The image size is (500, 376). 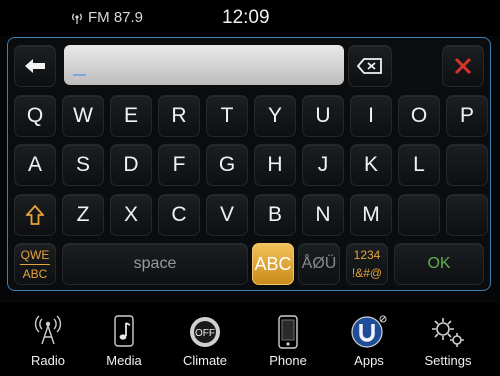 I want to click on backspace-button, so click(x=370, y=66).